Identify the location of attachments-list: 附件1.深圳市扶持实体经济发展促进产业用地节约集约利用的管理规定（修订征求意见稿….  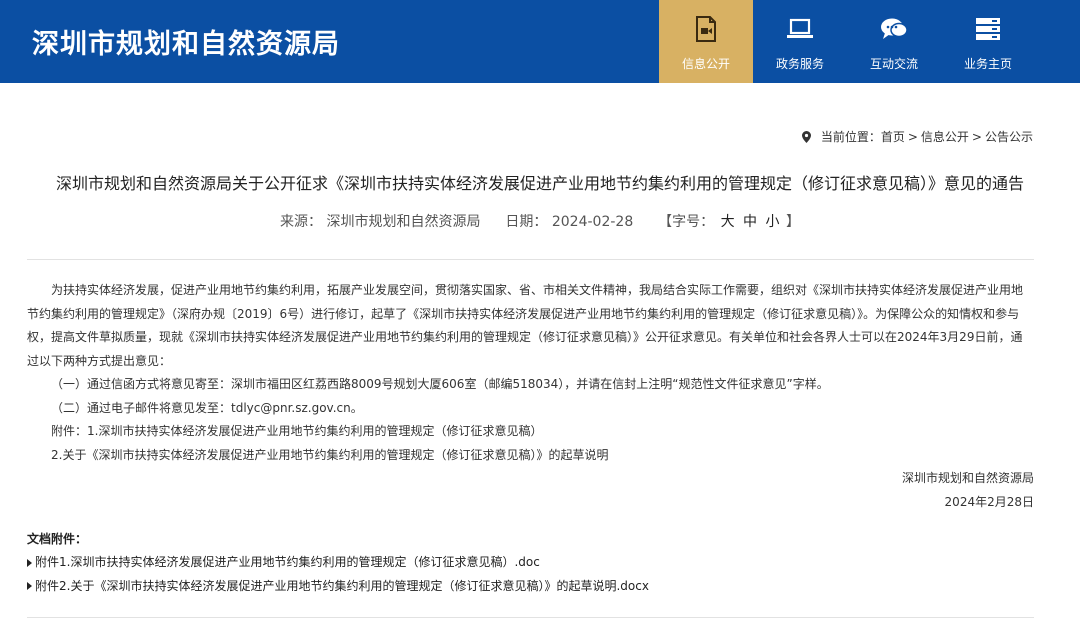
(338, 574).